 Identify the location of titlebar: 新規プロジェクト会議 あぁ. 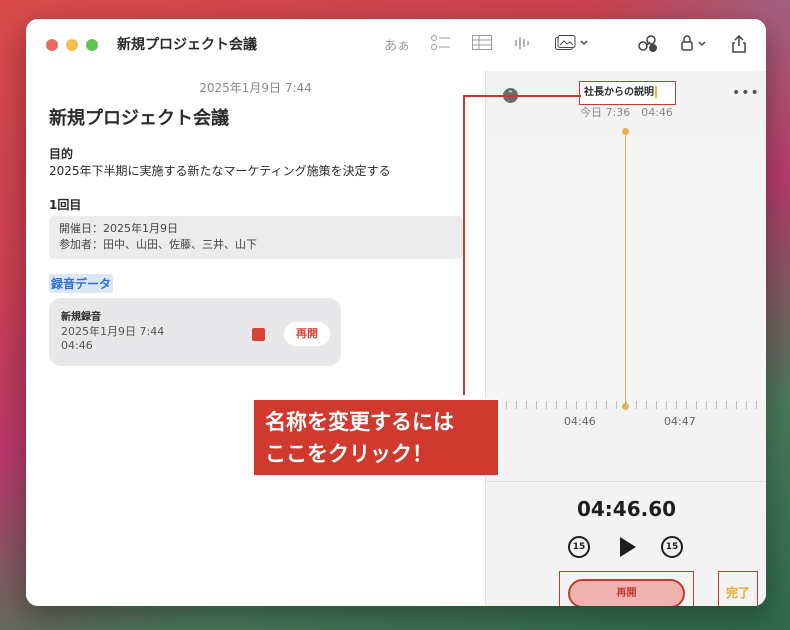
(396, 45).